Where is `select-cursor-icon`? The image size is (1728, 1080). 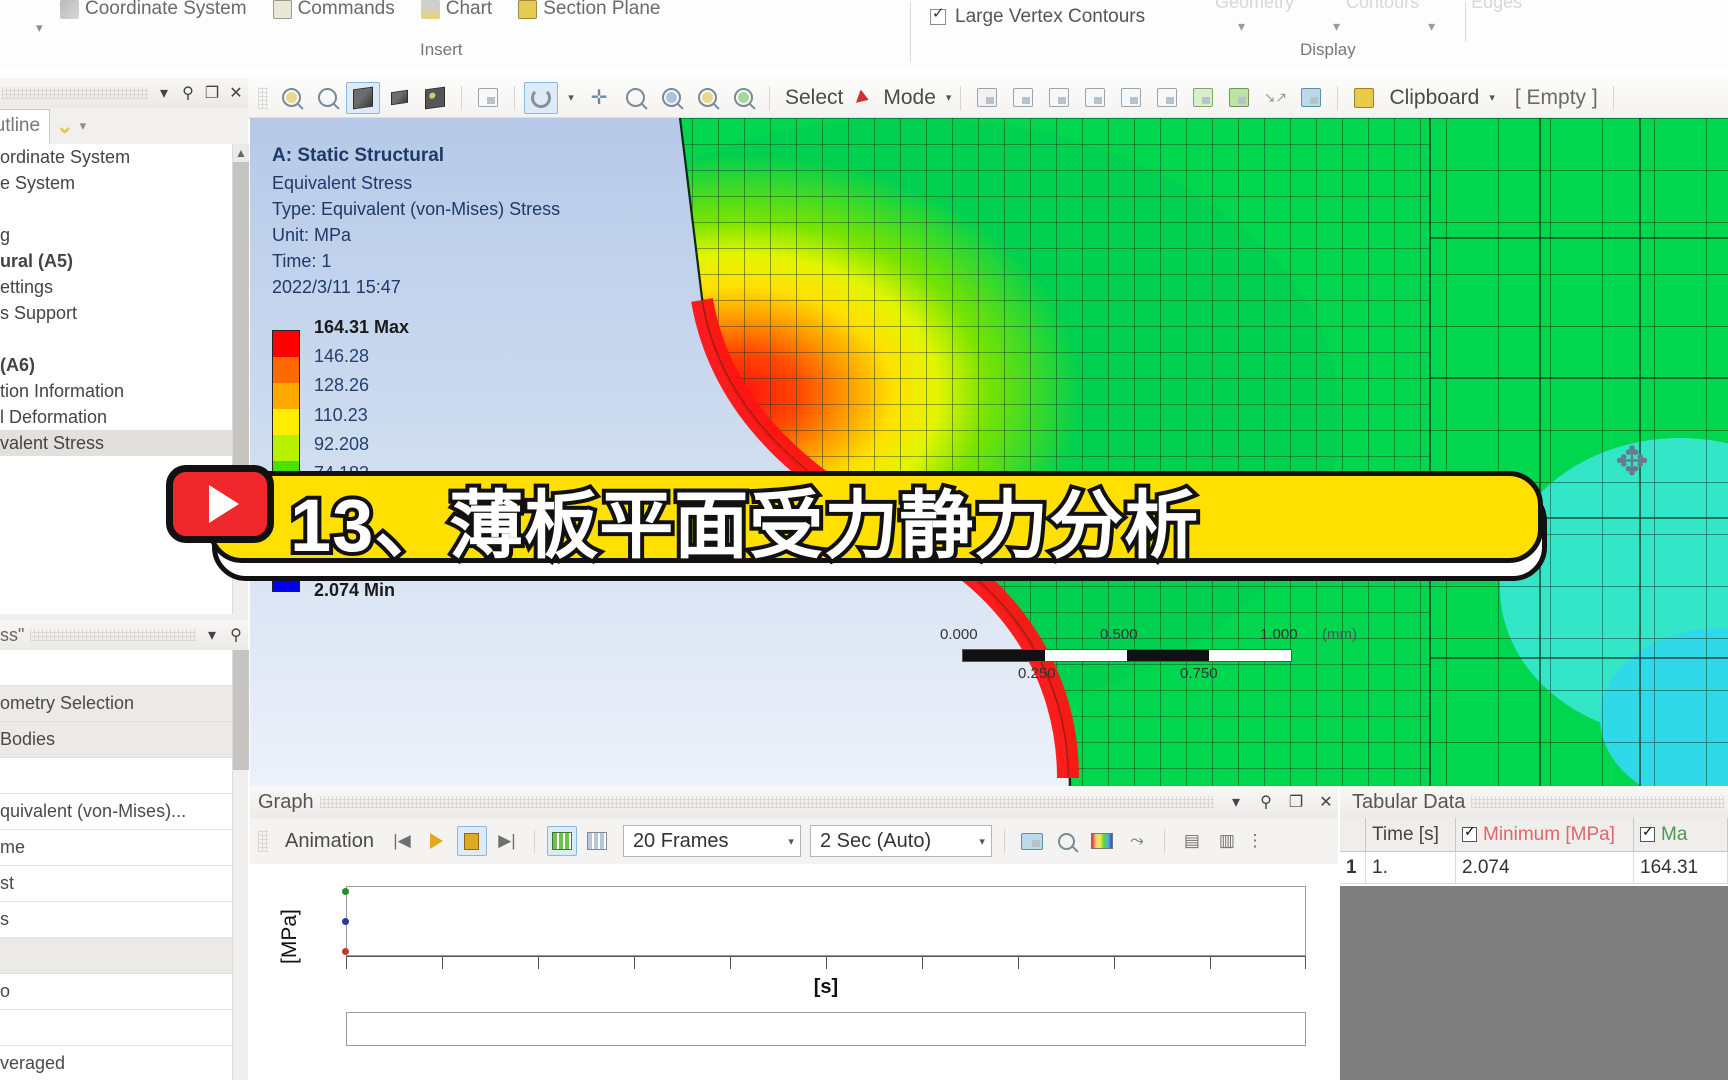
select-cursor-icon is located at coordinates (863, 98).